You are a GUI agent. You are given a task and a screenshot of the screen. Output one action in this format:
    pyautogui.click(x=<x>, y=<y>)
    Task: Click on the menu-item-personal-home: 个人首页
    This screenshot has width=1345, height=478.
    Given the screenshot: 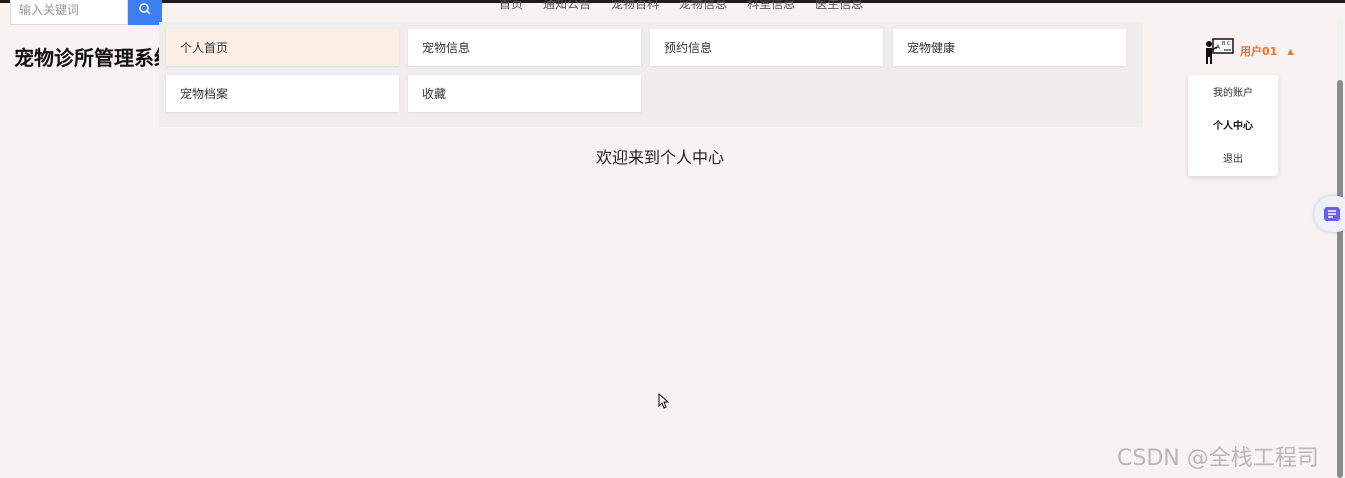 What is the action you would take?
    pyautogui.click(x=282, y=47)
    